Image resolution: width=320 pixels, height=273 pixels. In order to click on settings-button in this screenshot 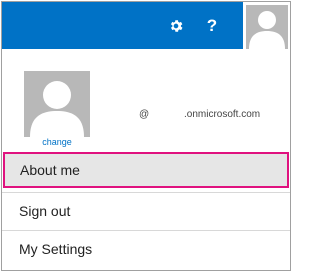, I will do `click(176, 25)`.